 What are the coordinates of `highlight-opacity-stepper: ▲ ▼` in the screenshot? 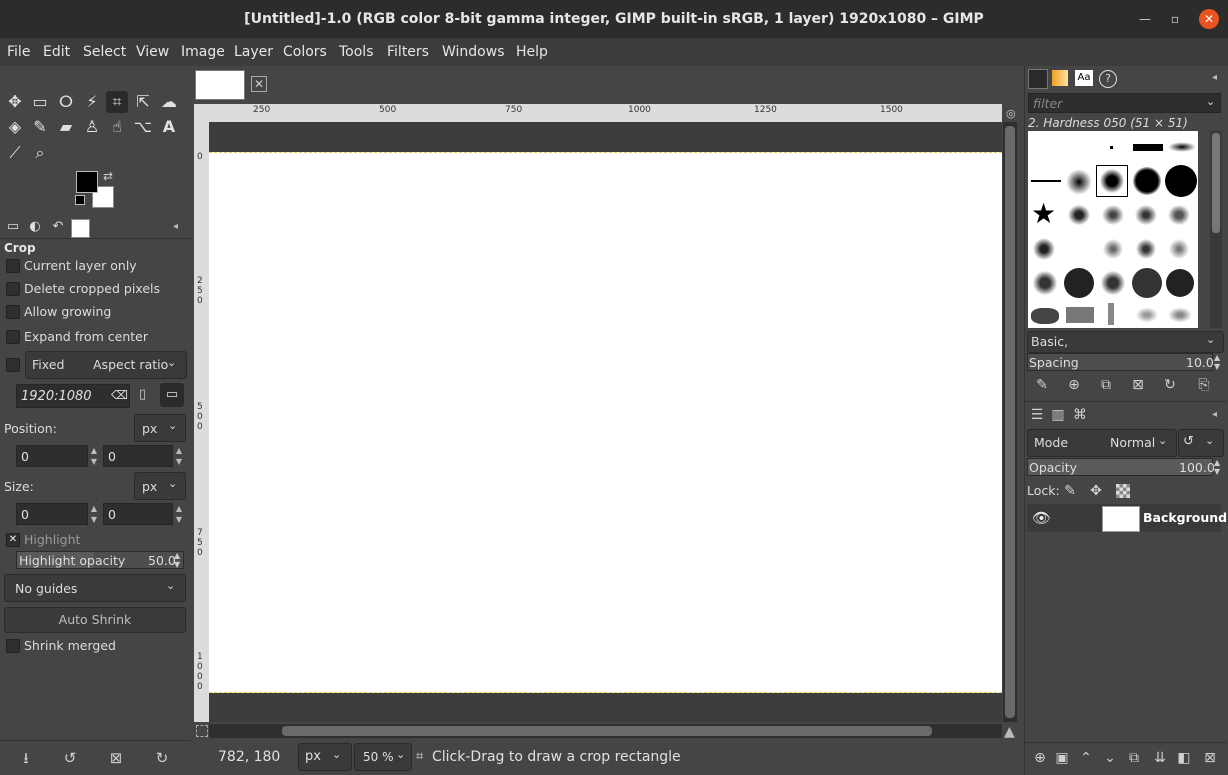 It's located at (177, 560).